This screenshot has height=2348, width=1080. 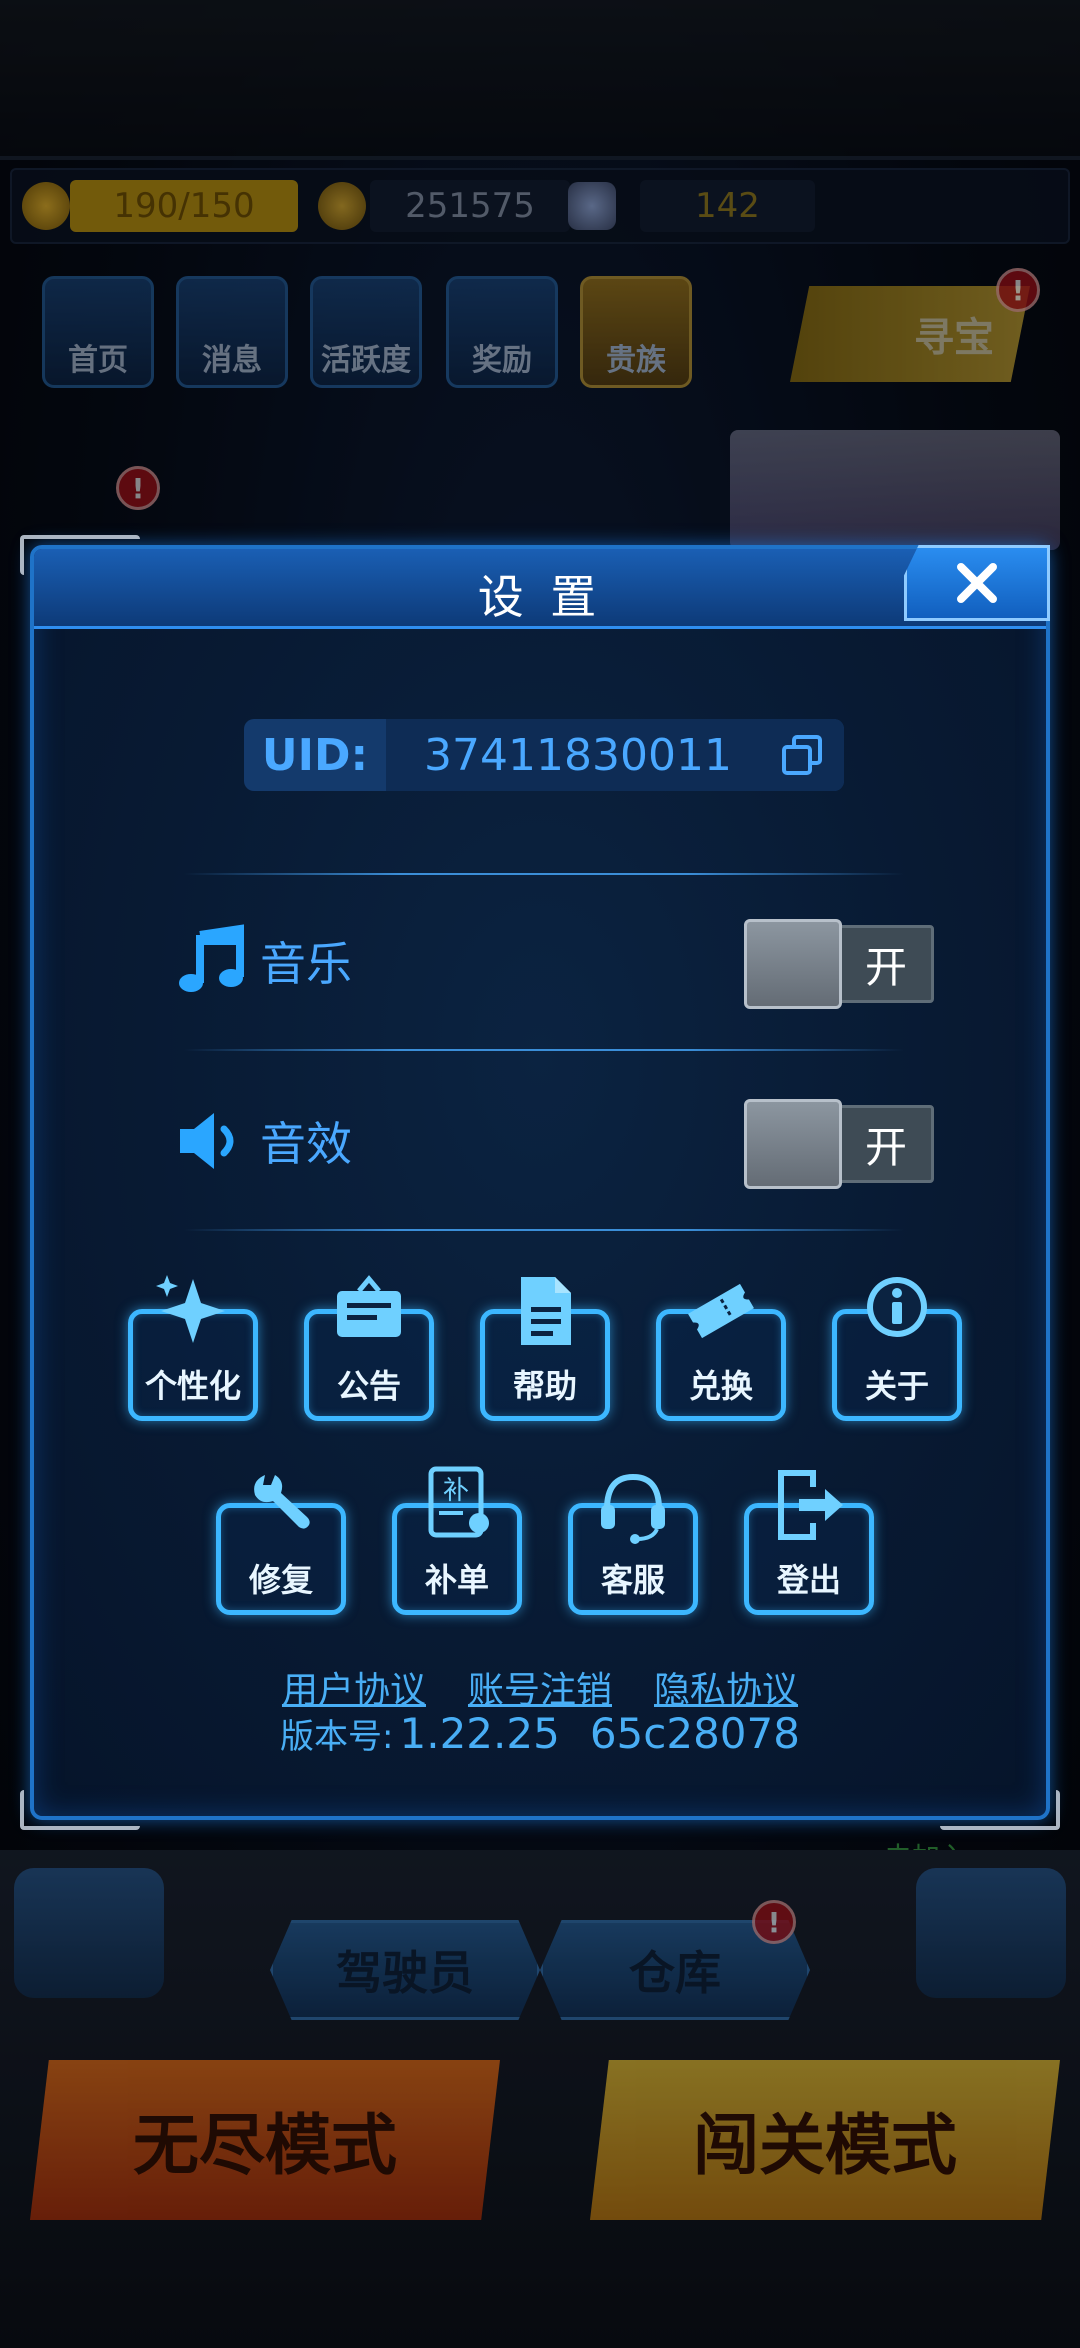 What do you see at coordinates (306, 1144) in the screenshot?
I see `sfx-label: 音效` at bounding box center [306, 1144].